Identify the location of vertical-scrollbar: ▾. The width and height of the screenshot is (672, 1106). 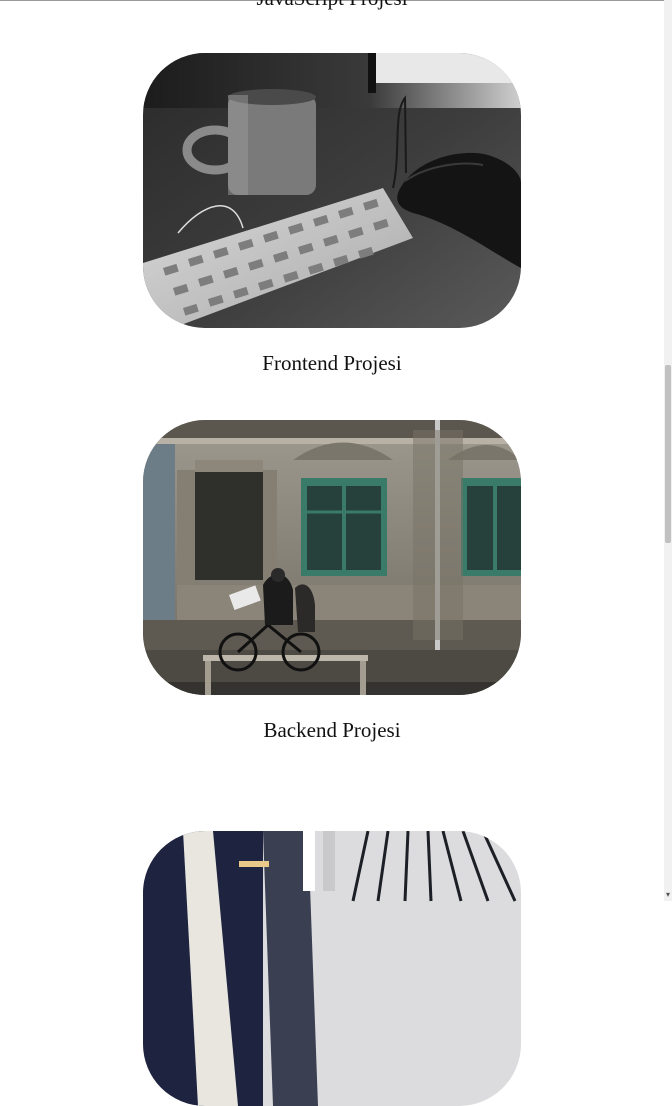
(668, 450).